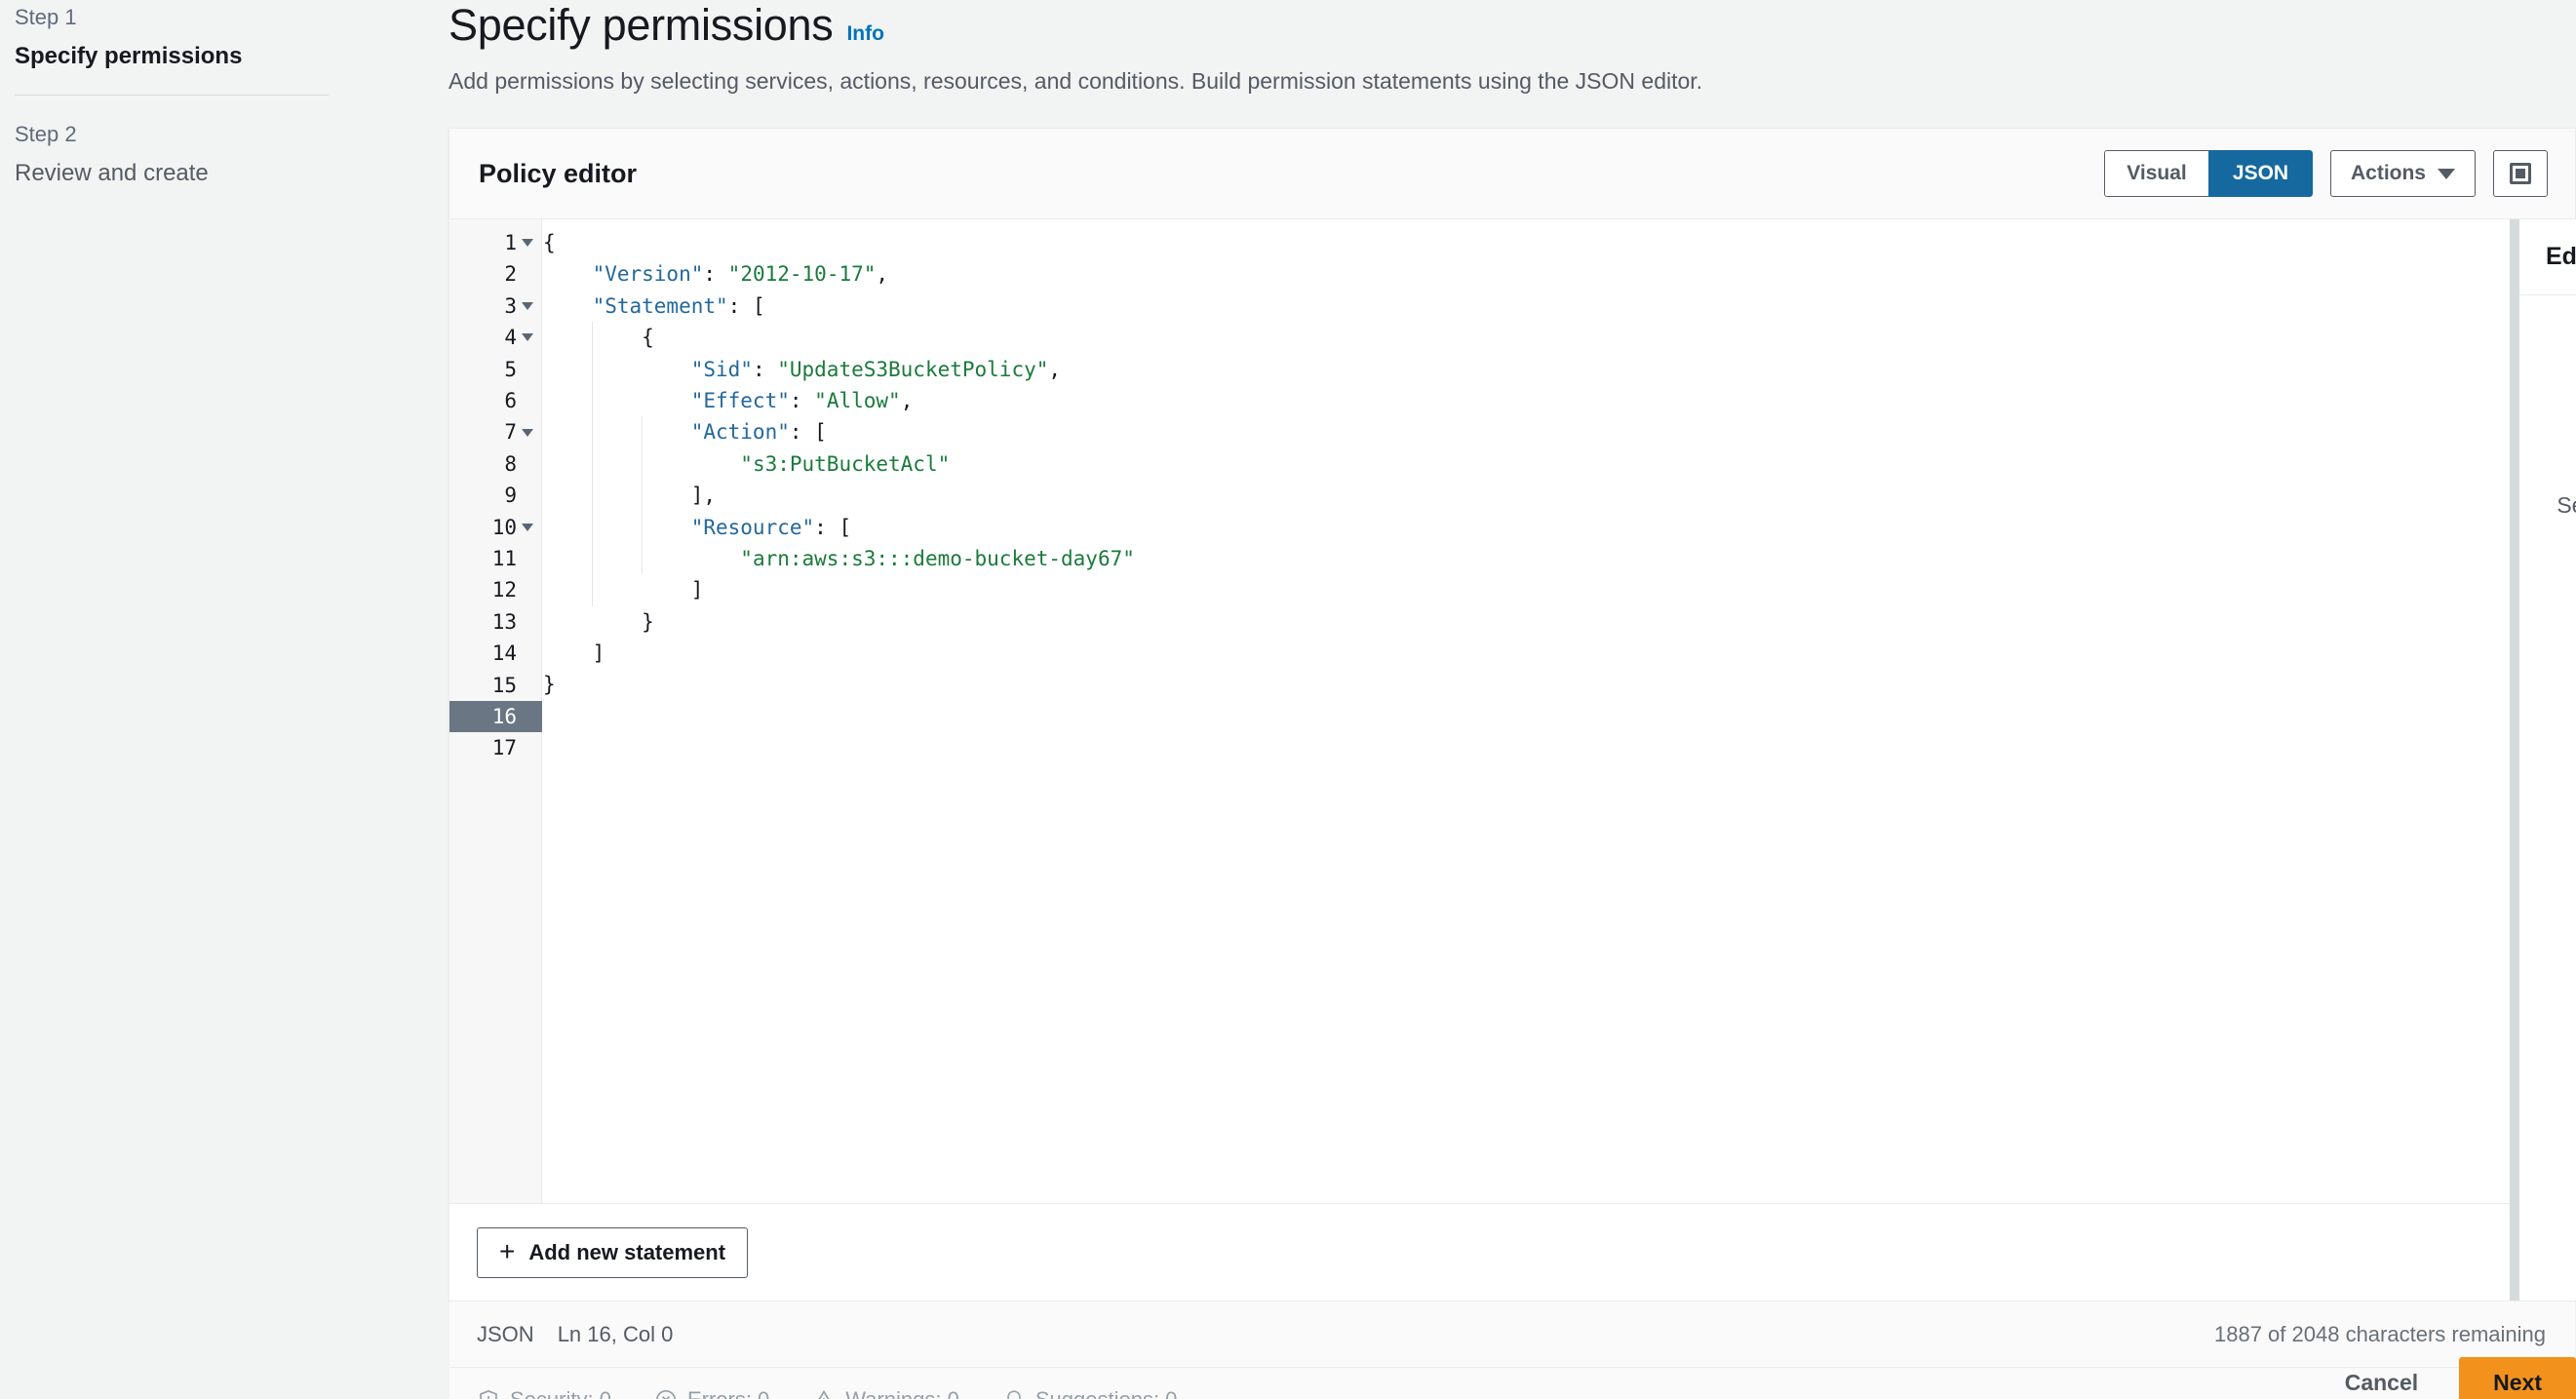  What do you see at coordinates (613, 1252) in the screenshot?
I see `add-new-statement-button: + Add new statement` at bounding box center [613, 1252].